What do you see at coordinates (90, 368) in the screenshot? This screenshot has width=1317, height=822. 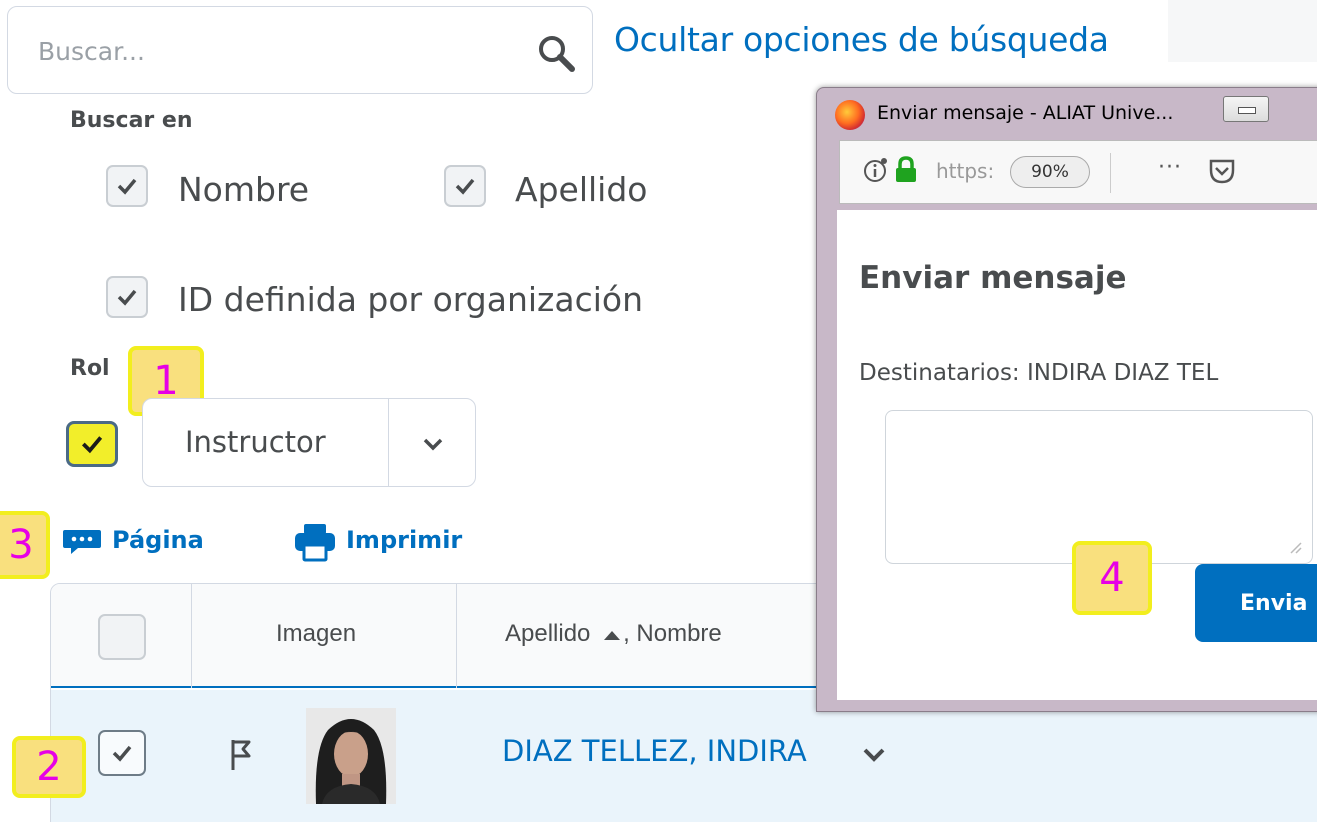 I see `role-label: Rol` at bounding box center [90, 368].